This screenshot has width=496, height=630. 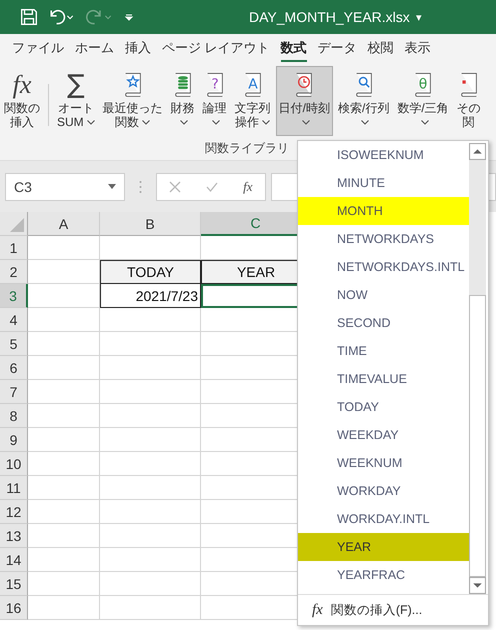 What do you see at coordinates (248, 186) in the screenshot?
I see `insert-function-button: fx` at bounding box center [248, 186].